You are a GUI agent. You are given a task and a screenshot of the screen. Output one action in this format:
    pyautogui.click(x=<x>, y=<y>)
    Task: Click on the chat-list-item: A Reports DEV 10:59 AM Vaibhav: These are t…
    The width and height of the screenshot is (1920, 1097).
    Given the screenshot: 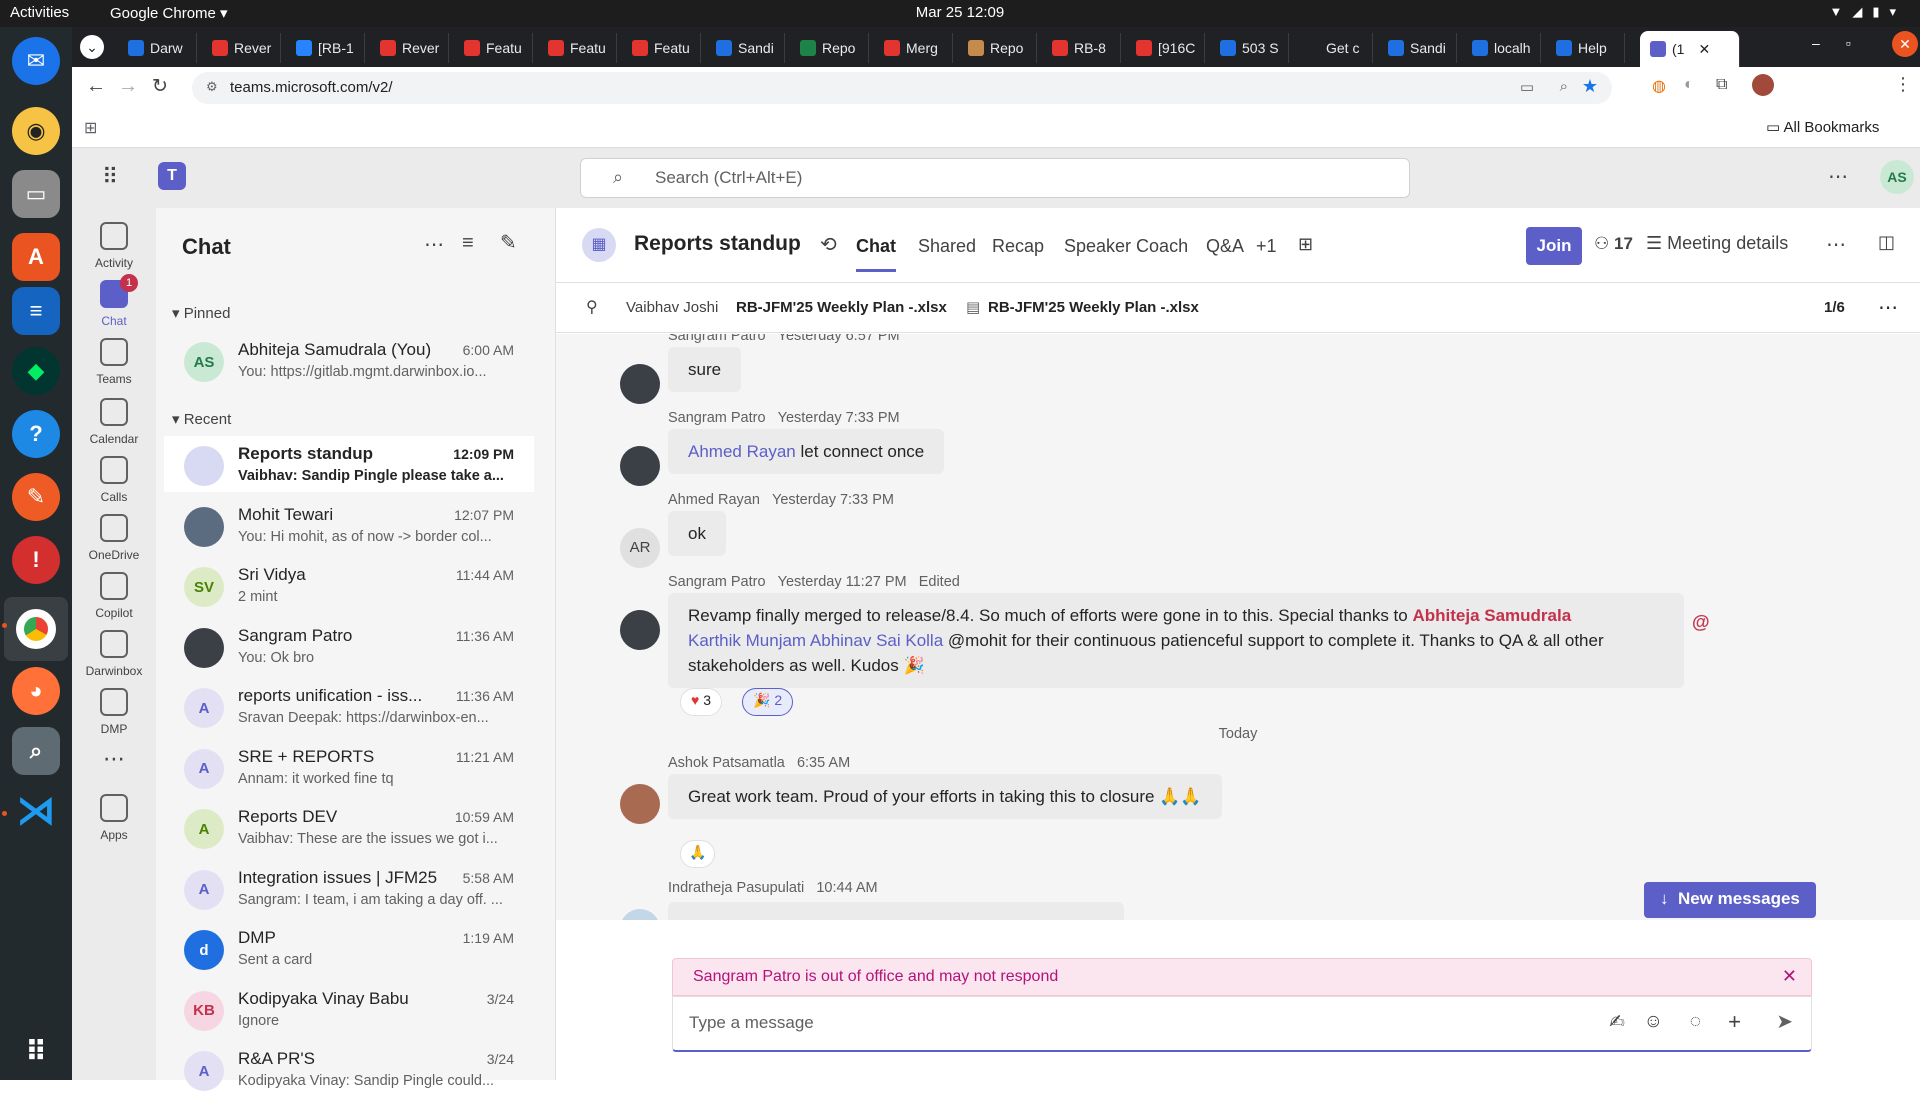 What is the action you would take?
    pyautogui.click(x=349, y=827)
    